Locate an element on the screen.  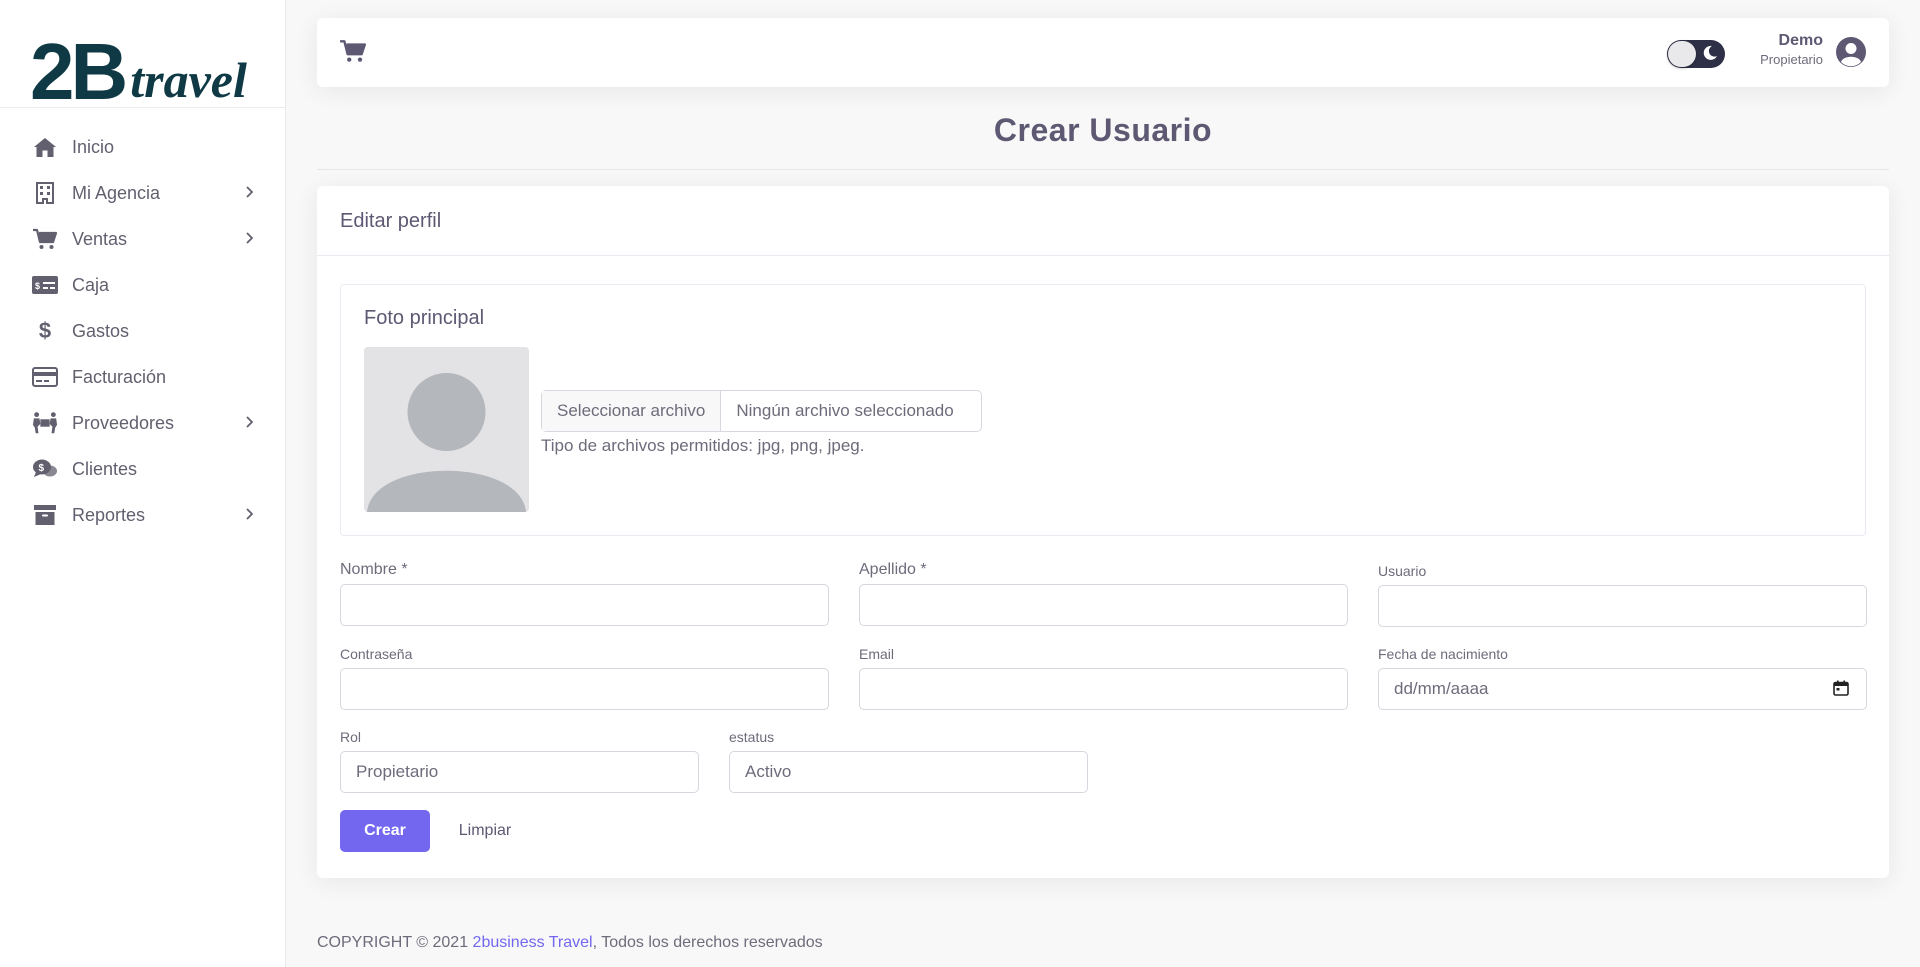
apellido-label: Apellido * is located at coordinates (893, 569).